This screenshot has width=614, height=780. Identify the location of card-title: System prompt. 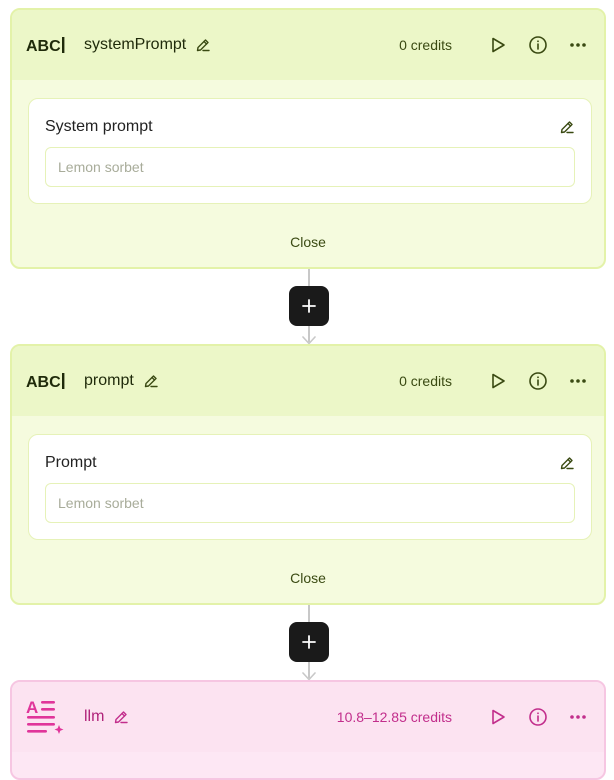
(99, 126).